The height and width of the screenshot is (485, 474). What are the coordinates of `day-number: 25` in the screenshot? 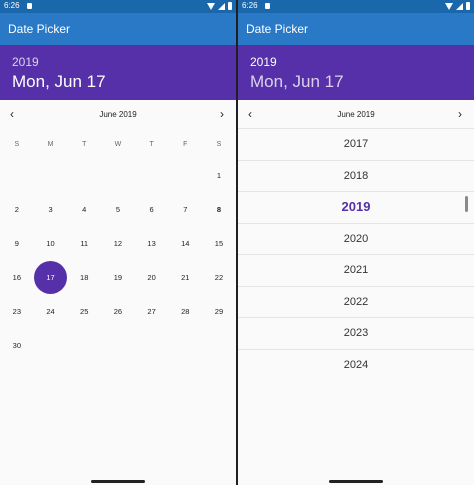 It's located at (84, 311).